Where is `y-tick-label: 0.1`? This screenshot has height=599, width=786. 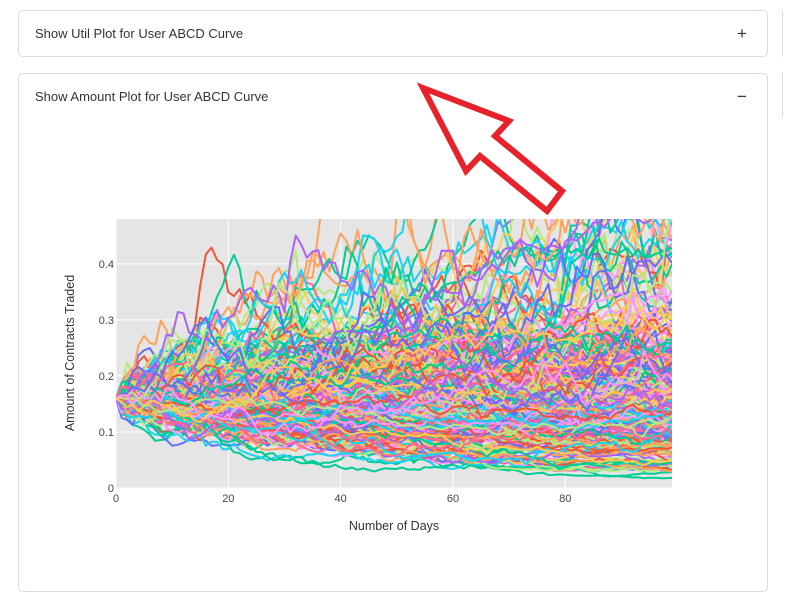
y-tick-label: 0.1 is located at coordinates (106, 433).